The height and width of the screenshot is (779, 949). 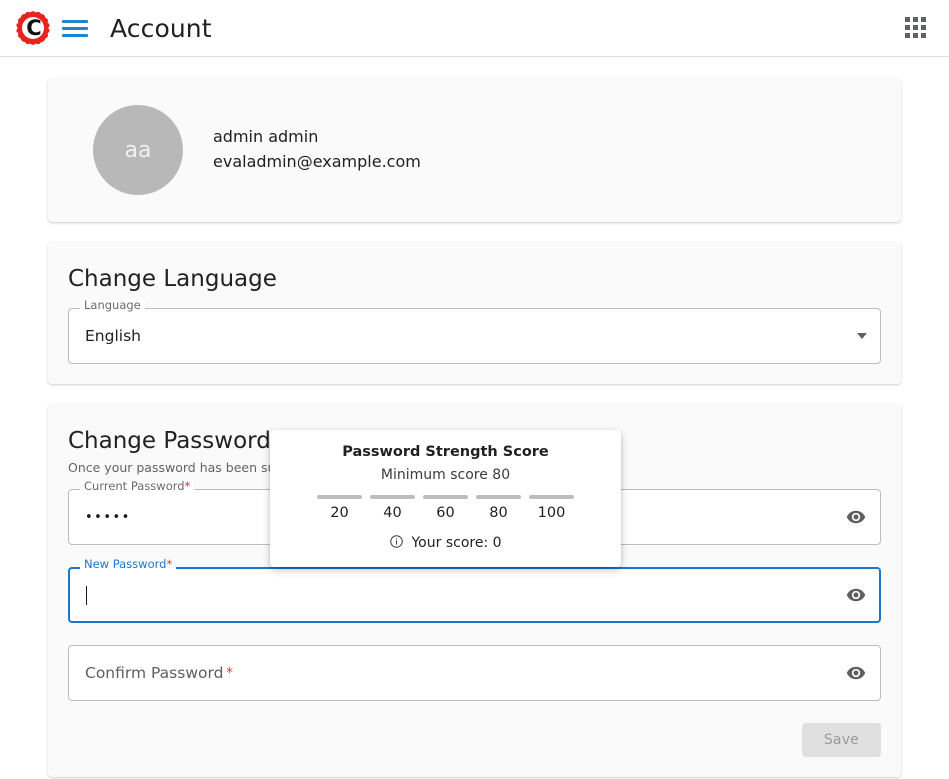 I want to click on apps-grid-icon, so click(x=916, y=28).